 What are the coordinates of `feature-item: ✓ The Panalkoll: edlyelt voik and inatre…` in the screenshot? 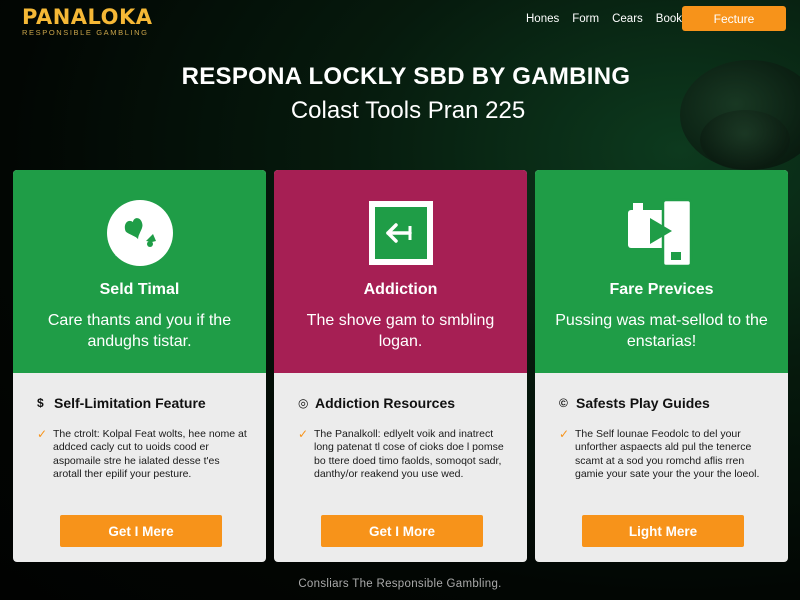 It's located at (404, 455).